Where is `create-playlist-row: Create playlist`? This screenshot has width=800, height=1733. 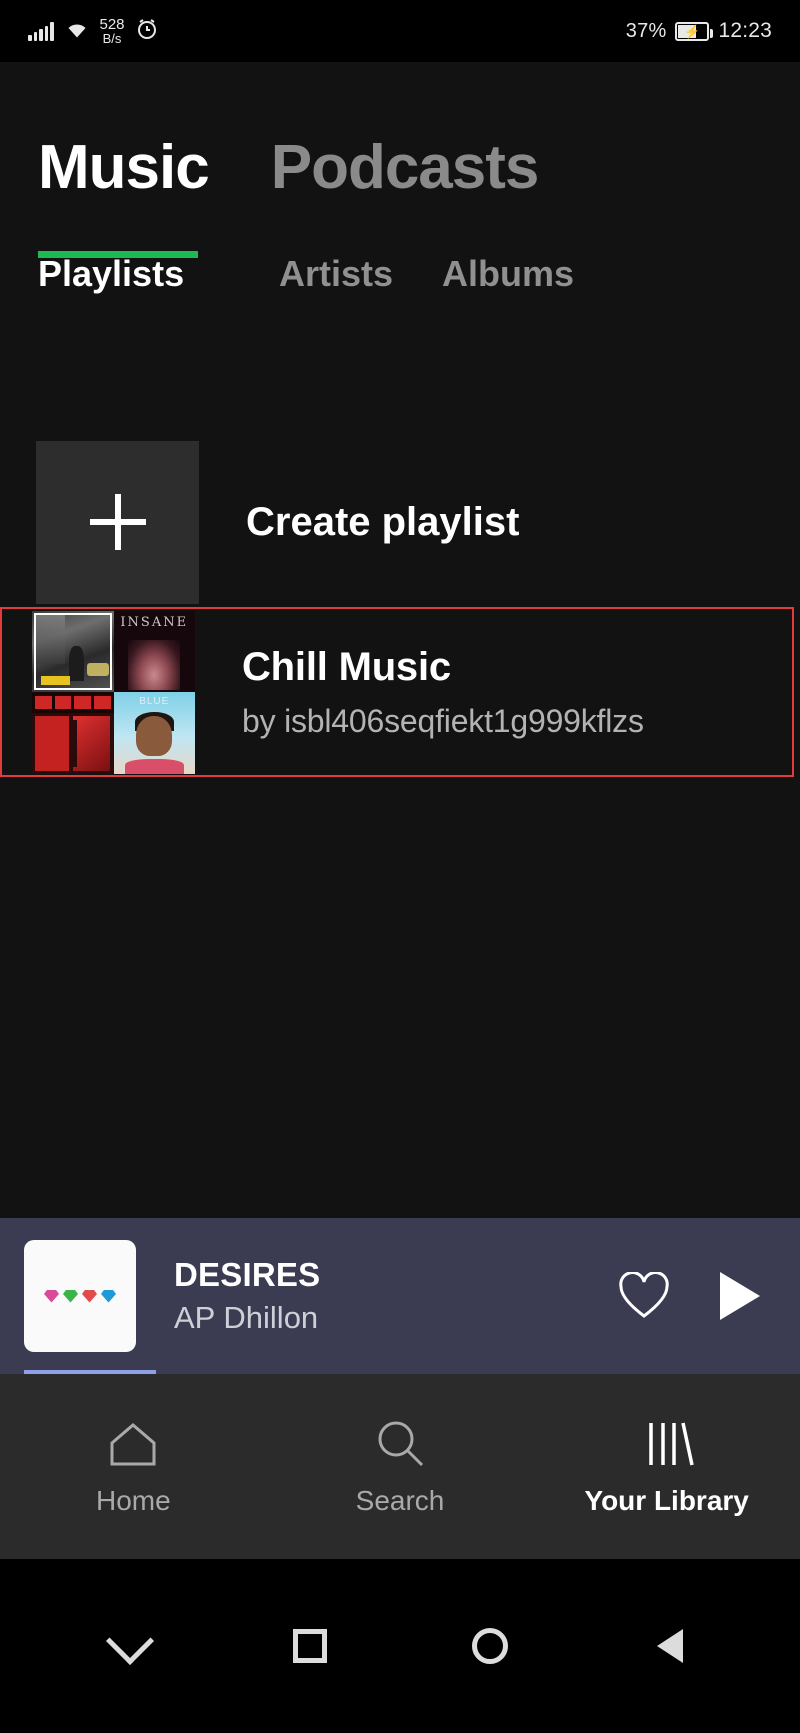
create-playlist-row: Create playlist is located at coordinates (400, 522).